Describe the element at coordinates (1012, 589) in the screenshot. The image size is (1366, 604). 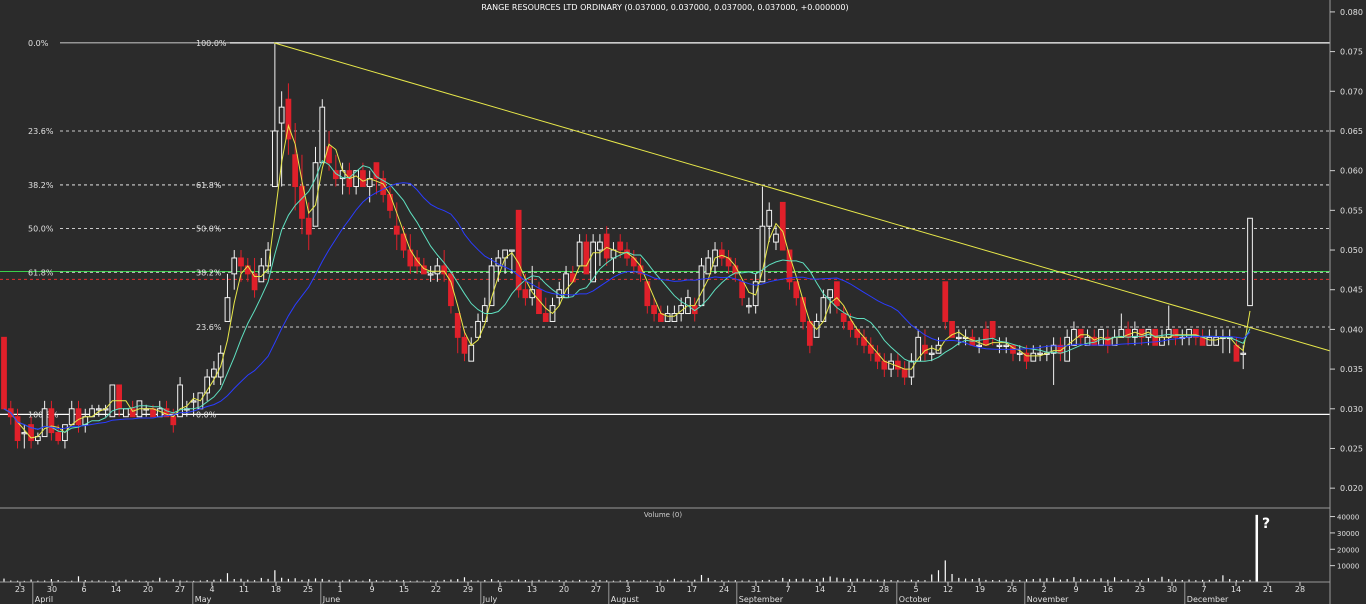
I see `x-tick-label: 26` at that location.